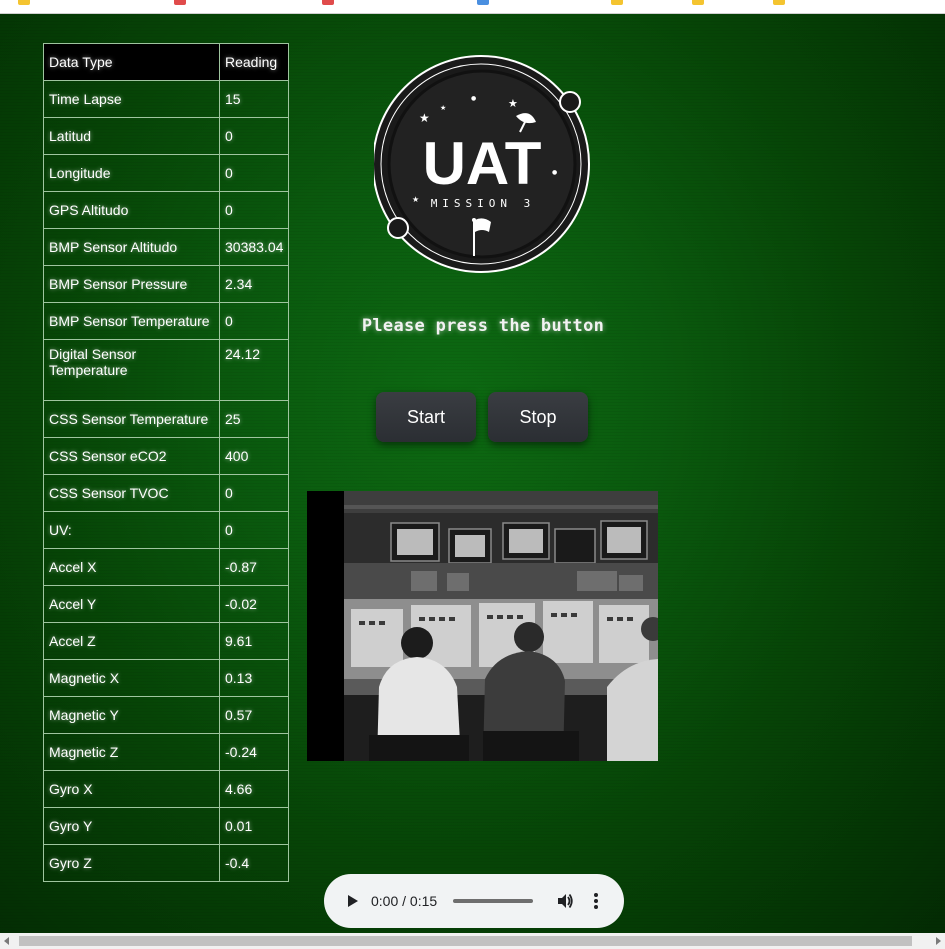 Image resolution: width=945 pixels, height=949 pixels. I want to click on table-row: Magnetic Z -0.24, so click(166, 752).